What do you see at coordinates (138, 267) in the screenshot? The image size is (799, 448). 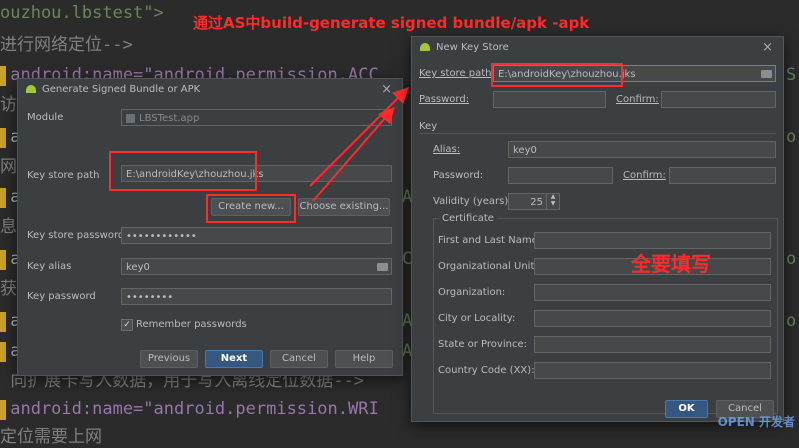 I see `key-alias-value: key0` at bounding box center [138, 267].